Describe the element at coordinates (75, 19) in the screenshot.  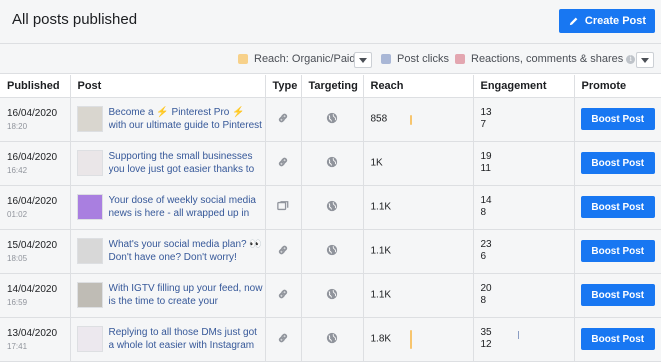
I see `page-title: All posts published` at that location.